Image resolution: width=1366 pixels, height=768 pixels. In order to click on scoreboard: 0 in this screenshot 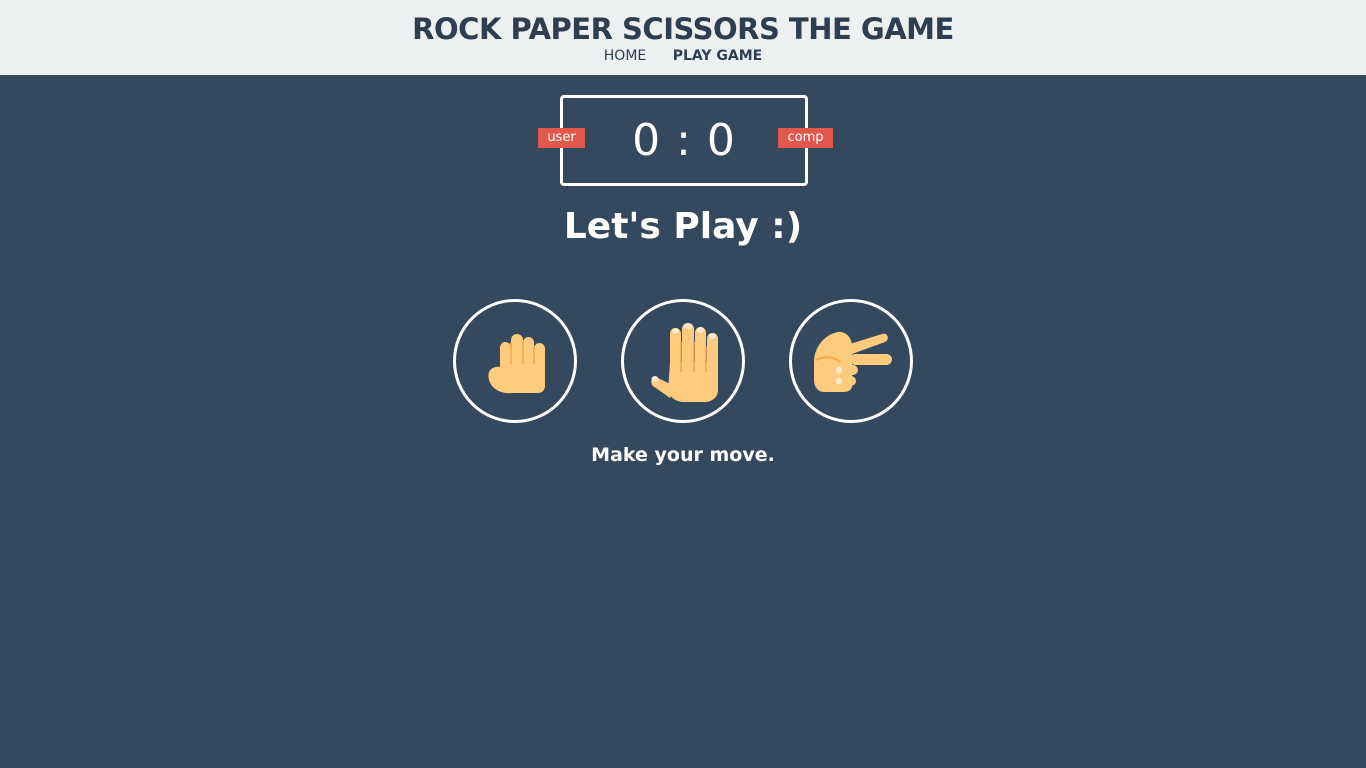, I will do `click(684, 140)`.